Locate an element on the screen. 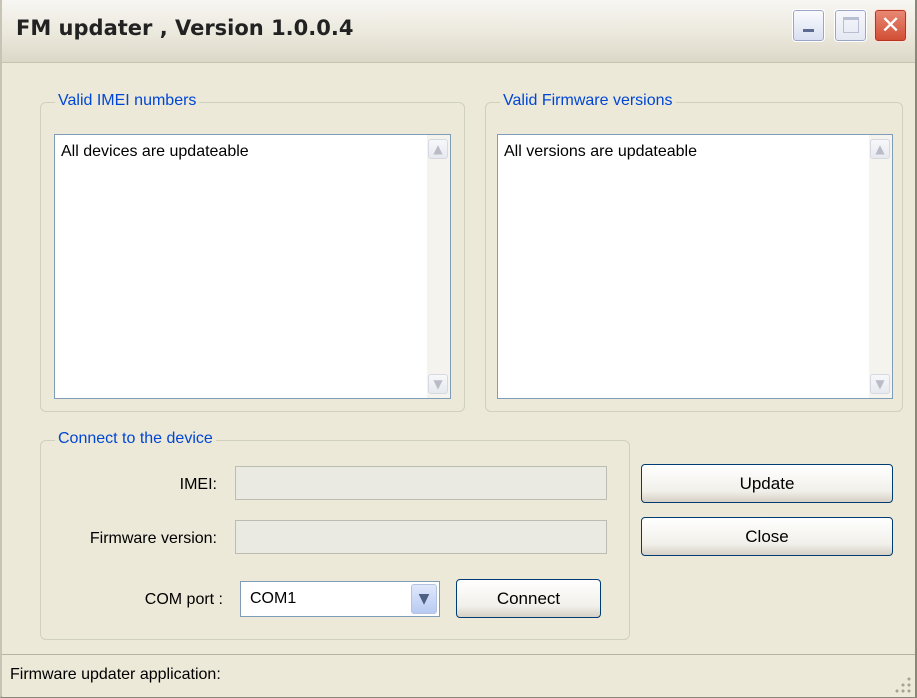 The height and width of the screenshot is (698, 917). connect-button: Connect is located at coordinates (528, 598).